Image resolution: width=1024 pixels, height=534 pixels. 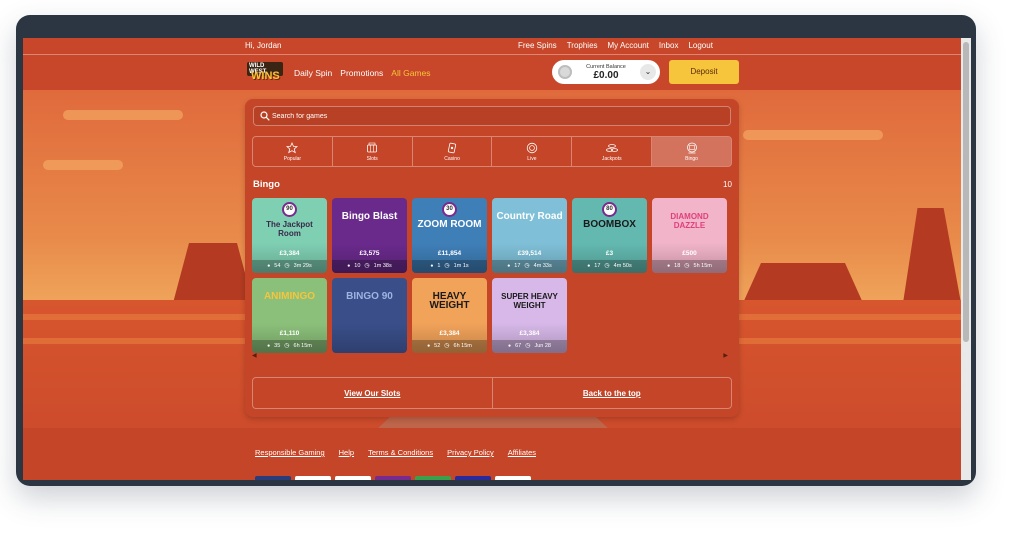 What do you see at coordinates (529, 216) in the screenshot?
I see `game-title: Country Road` at bounding box center [529, 216].